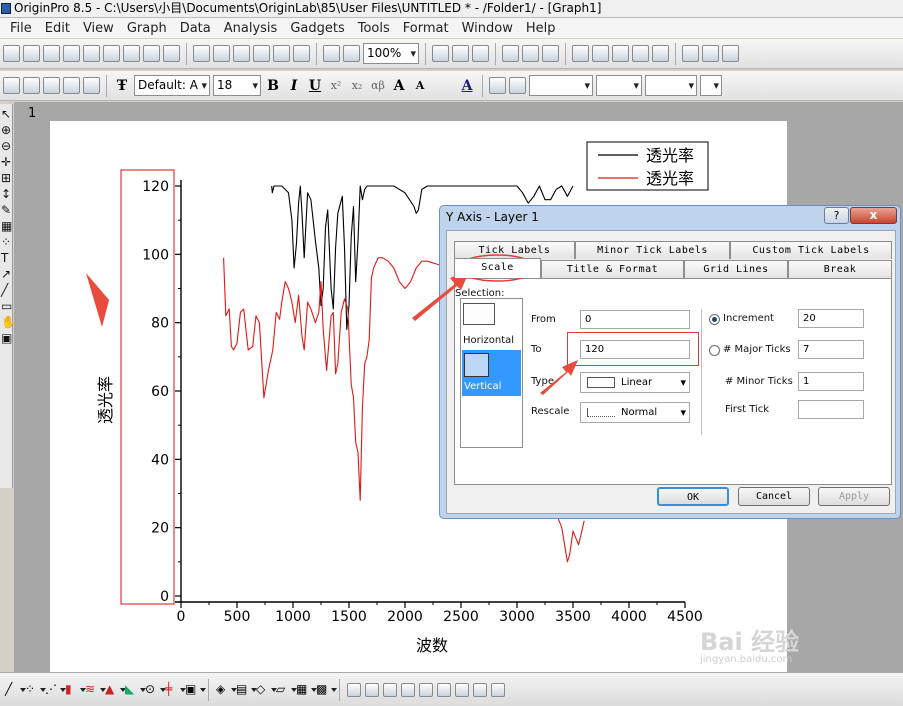  Describe the element at coordinates (6, 162) in the screenshot. I see `screen-reader-icon: ✛` at that location.